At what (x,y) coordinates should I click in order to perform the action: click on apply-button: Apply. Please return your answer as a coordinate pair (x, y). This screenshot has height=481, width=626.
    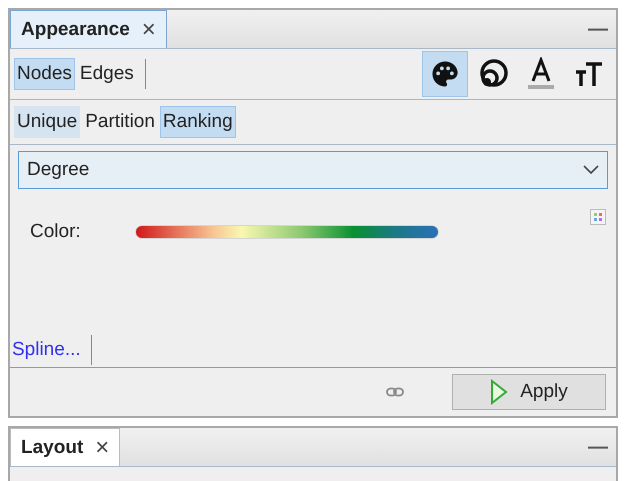
    Looking at the image, I should click on (529, 392).